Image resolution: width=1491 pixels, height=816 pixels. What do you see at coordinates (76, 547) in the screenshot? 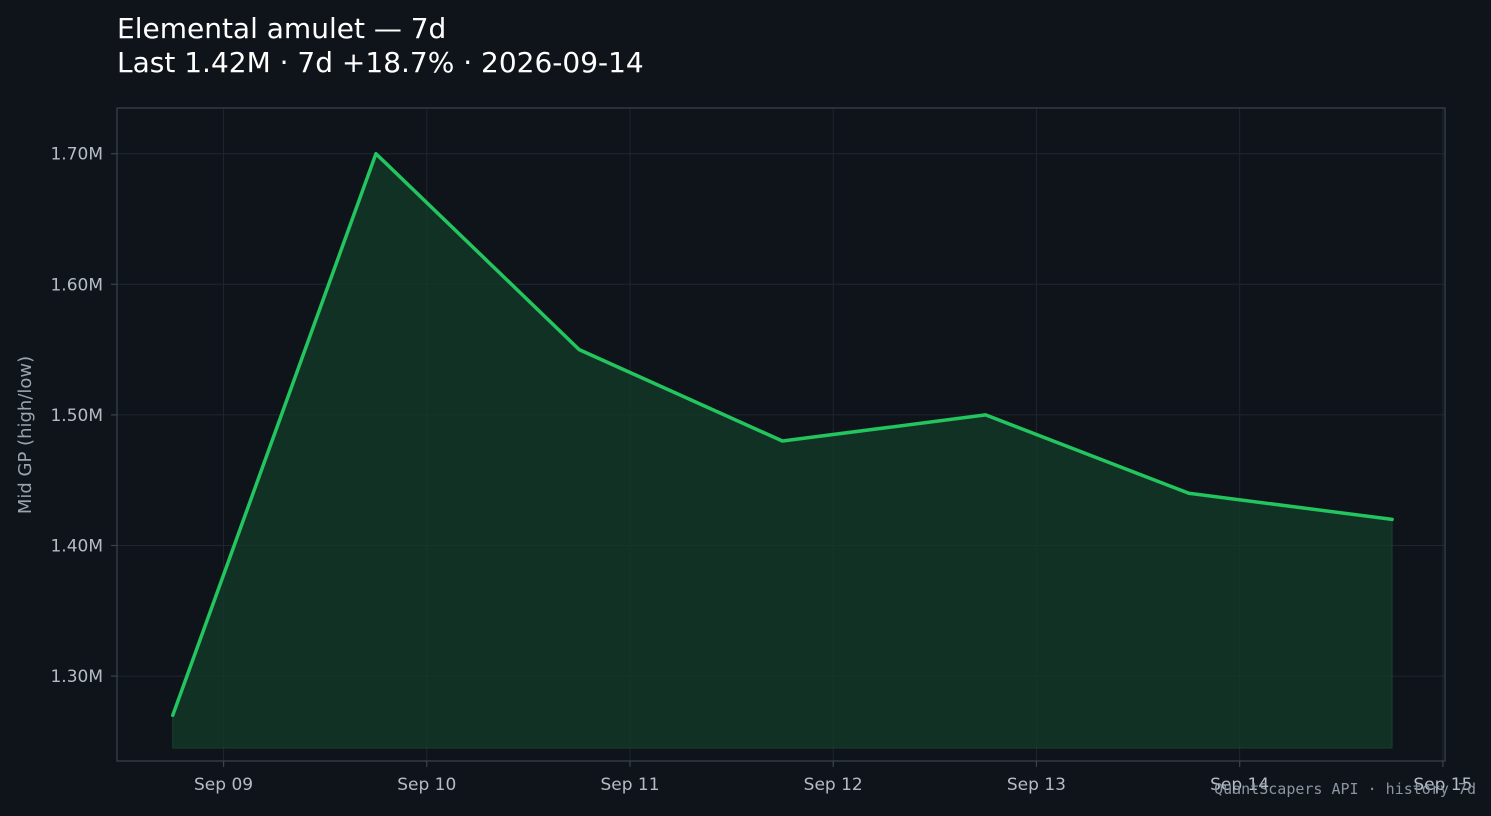
I see `y-tick-label: 1.40M` at bounding box center [76, 547].